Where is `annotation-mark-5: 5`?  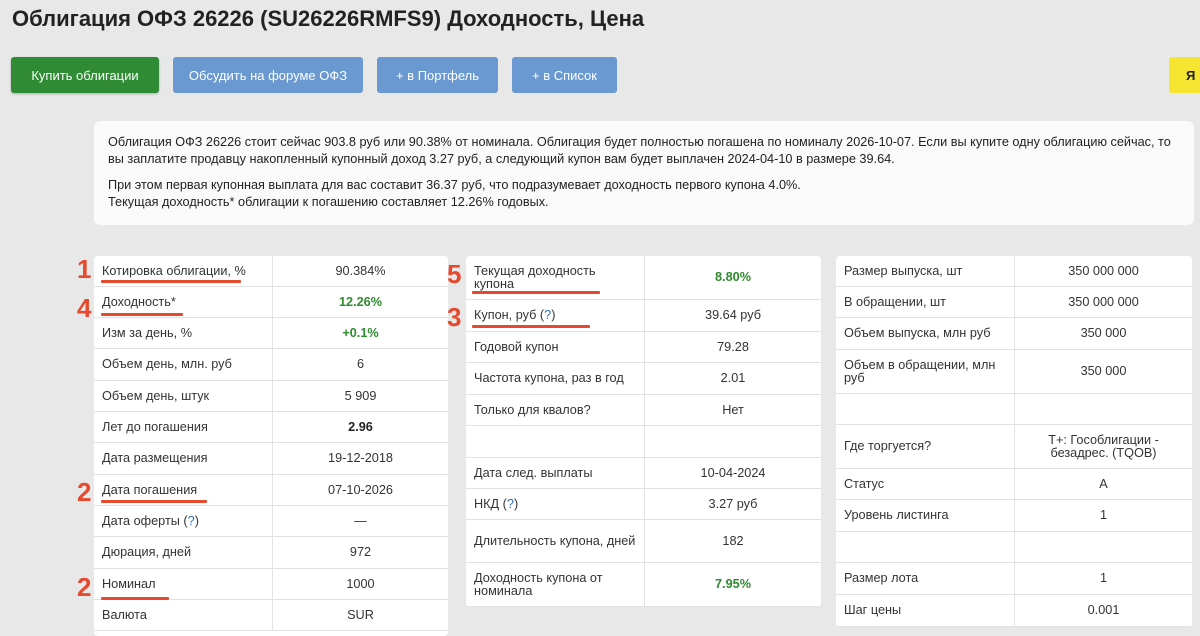 annotation-mark-5: 5 is located at coordinates (454, 274).